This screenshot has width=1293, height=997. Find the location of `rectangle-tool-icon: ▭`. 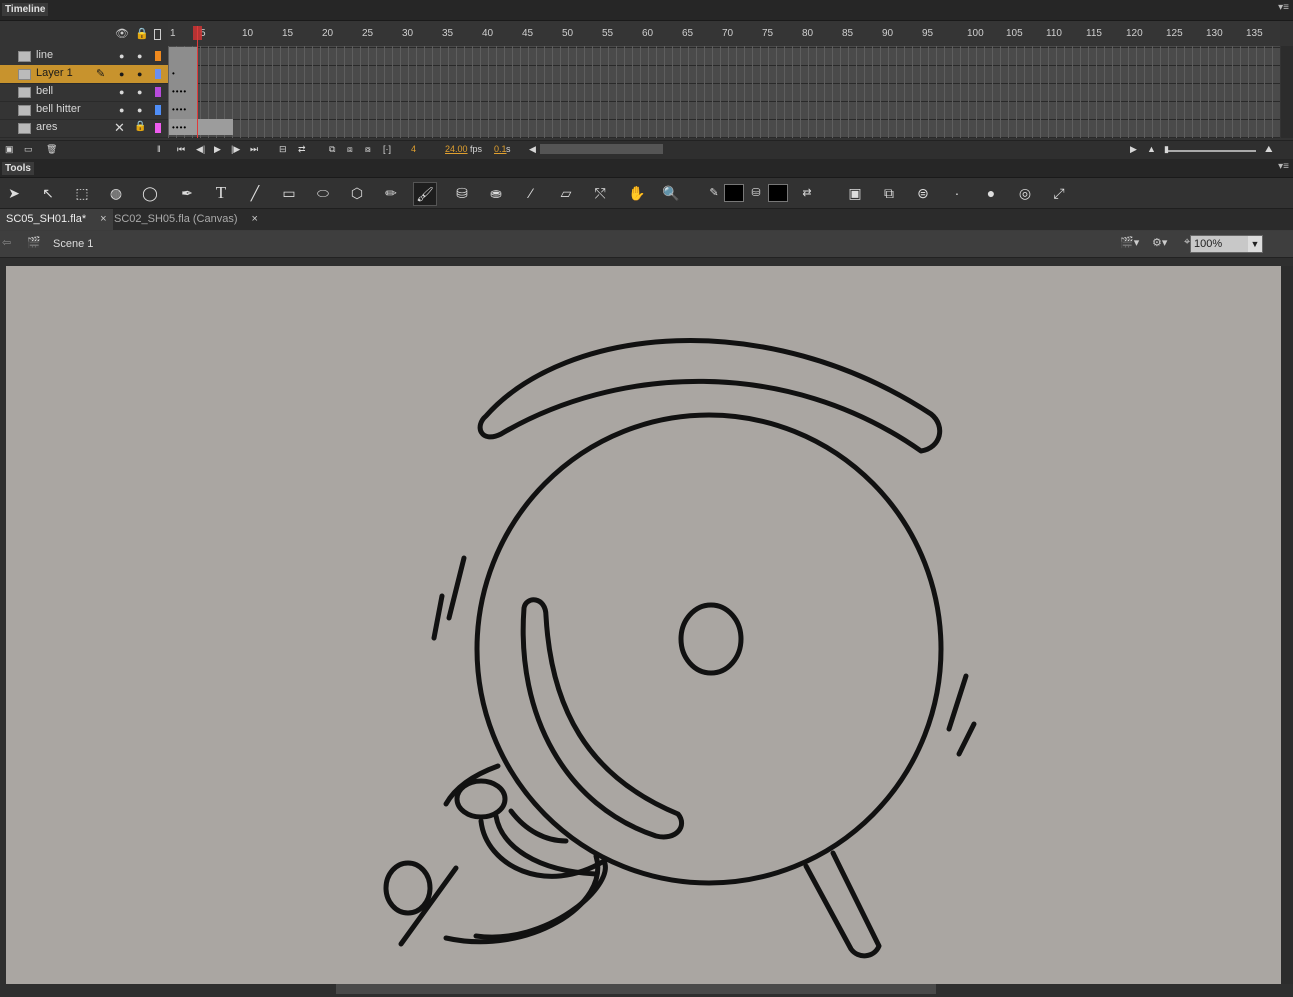

rectangle-tool-icon: ▭ is located at coordinates (289, 193).